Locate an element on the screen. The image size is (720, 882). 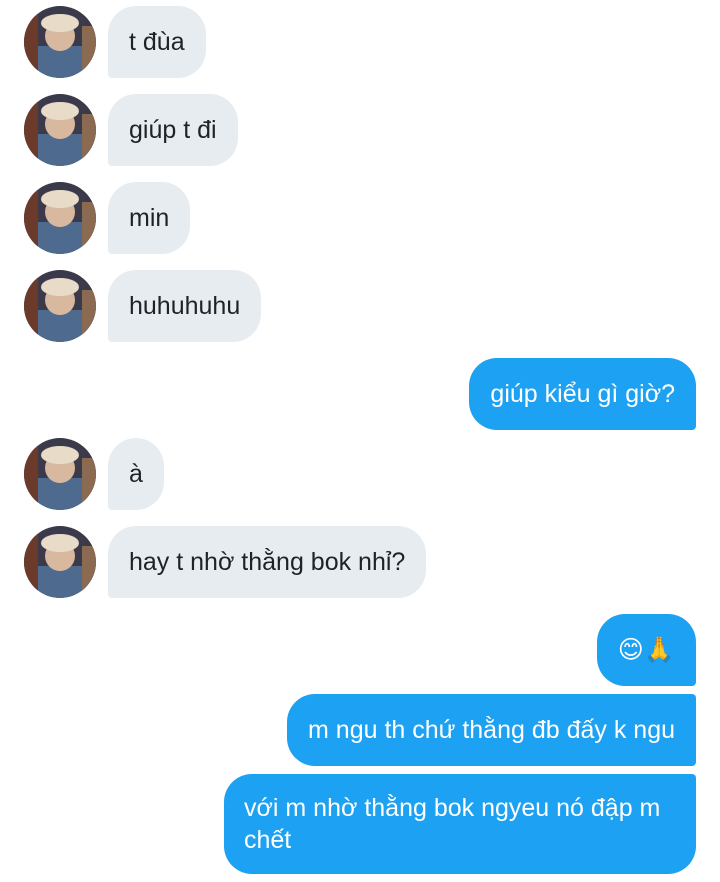
outgoing-message: 😊🙏 is located at coordinates (646, 650).